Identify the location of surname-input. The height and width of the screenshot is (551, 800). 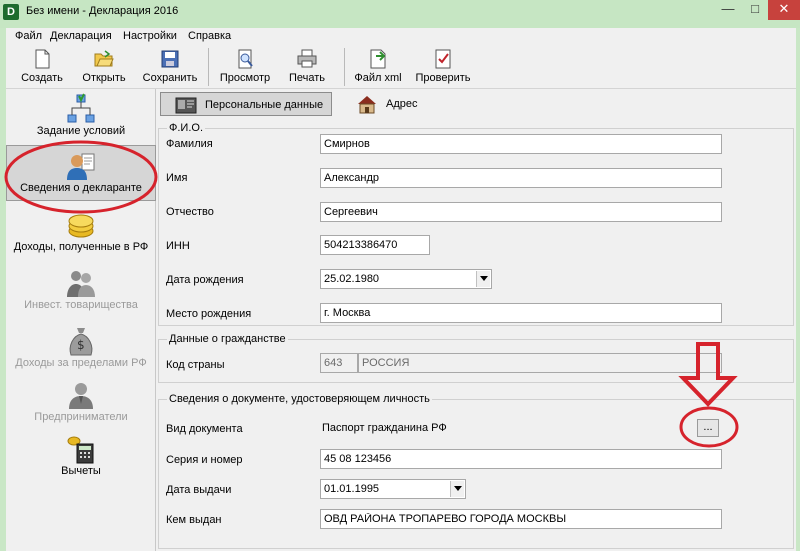
(521, 144).